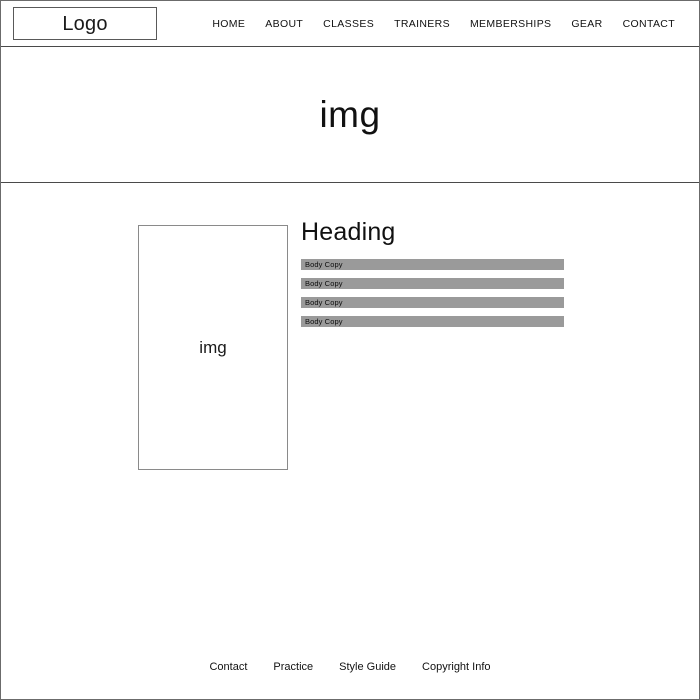  Describe the element at coordinates (510, 24) in the screenshot. I see `nav-item-memberships: MEMBERSHIPS` at that location.